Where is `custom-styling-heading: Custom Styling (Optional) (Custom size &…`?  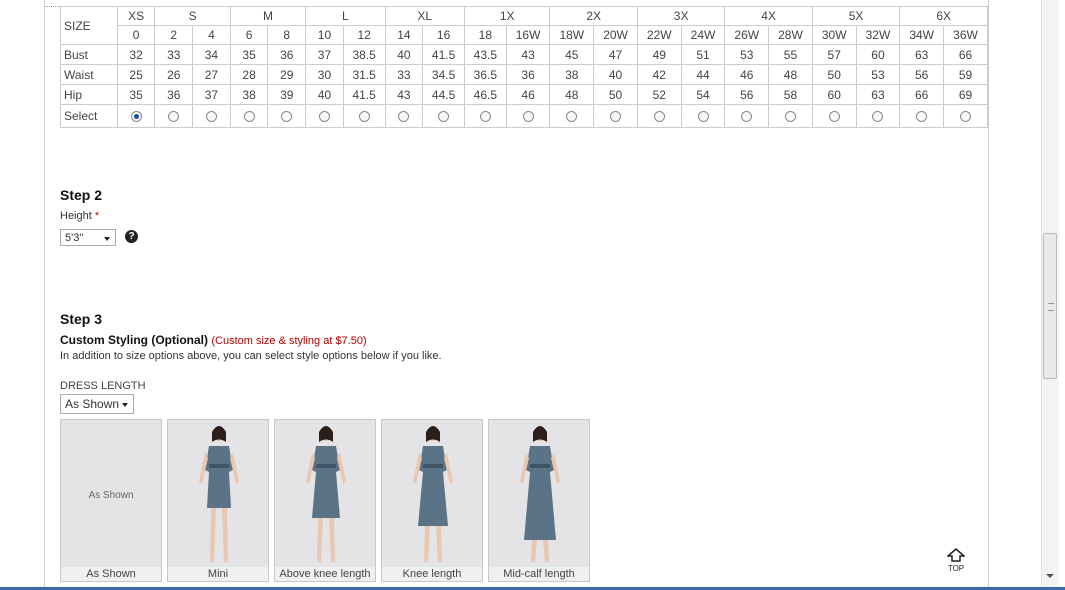 custom-styling-heading: Custom Styling (Optional) (Custom size &… is located at coordinates (213, 340).